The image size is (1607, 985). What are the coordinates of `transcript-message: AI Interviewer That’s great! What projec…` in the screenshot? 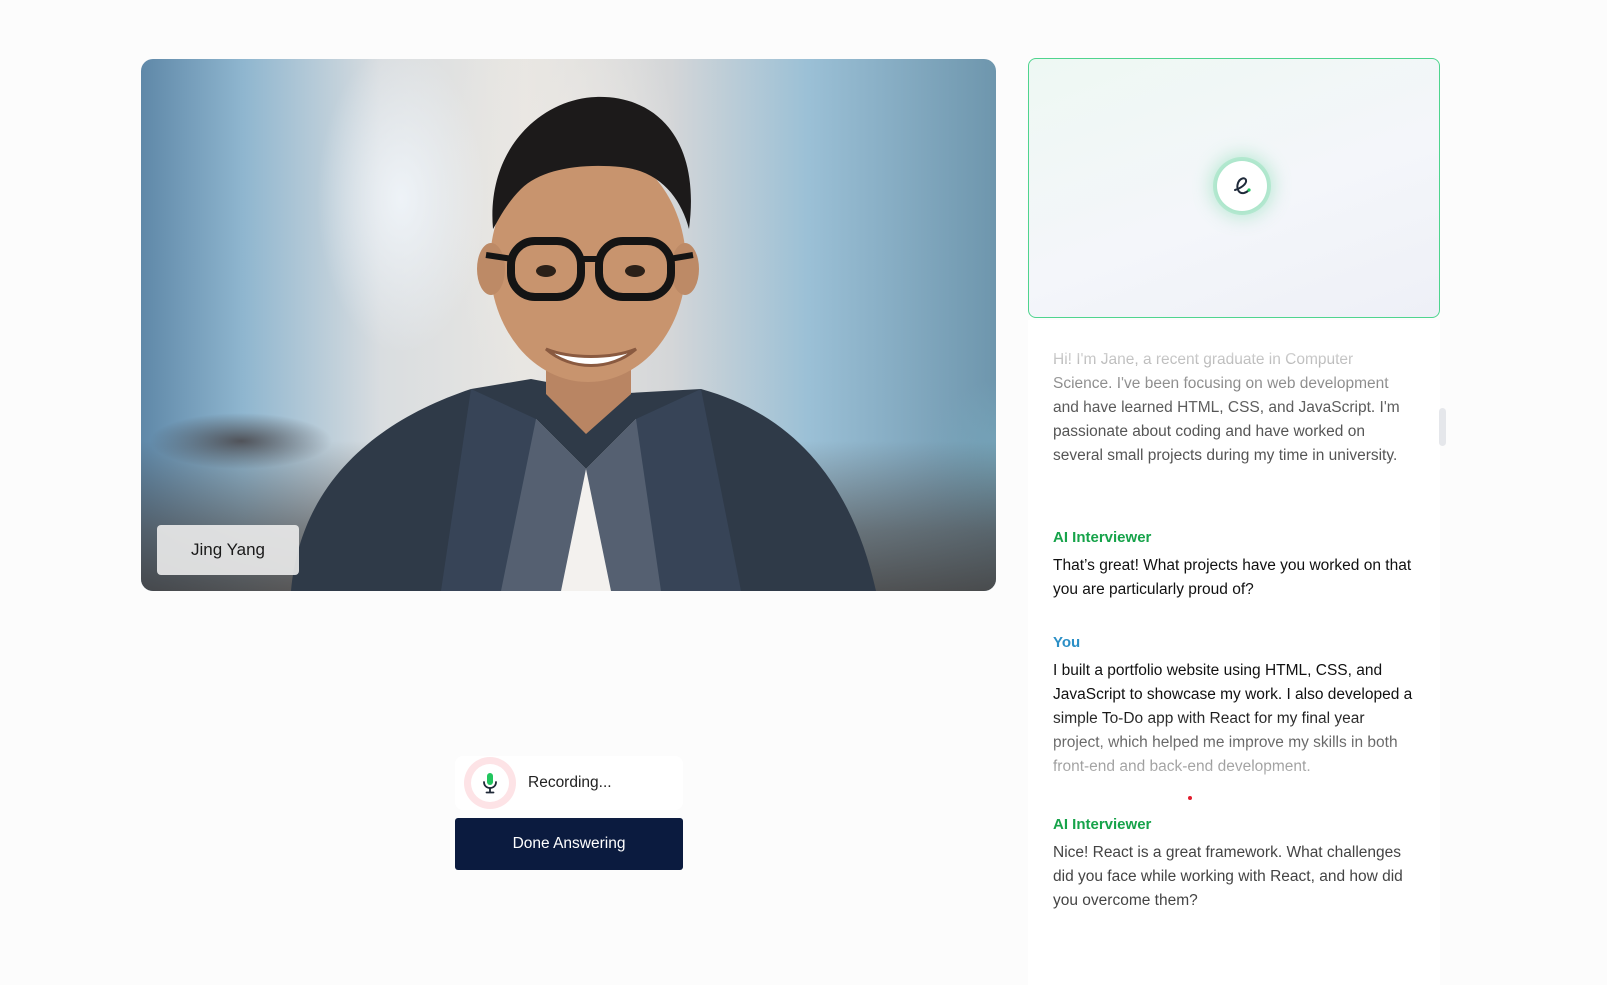 It's located at (1233, 565).